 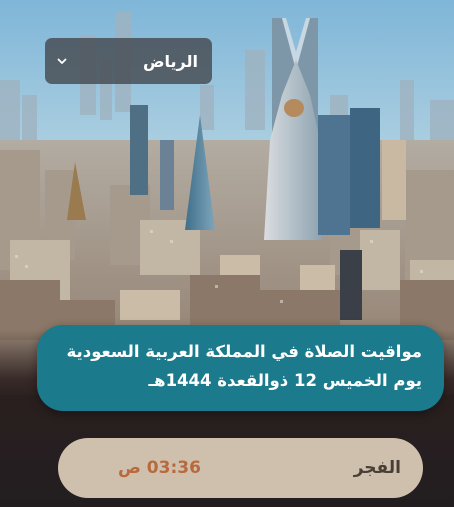 I want to click on city-dropdown: الرياض, so click(x=128, y=61).